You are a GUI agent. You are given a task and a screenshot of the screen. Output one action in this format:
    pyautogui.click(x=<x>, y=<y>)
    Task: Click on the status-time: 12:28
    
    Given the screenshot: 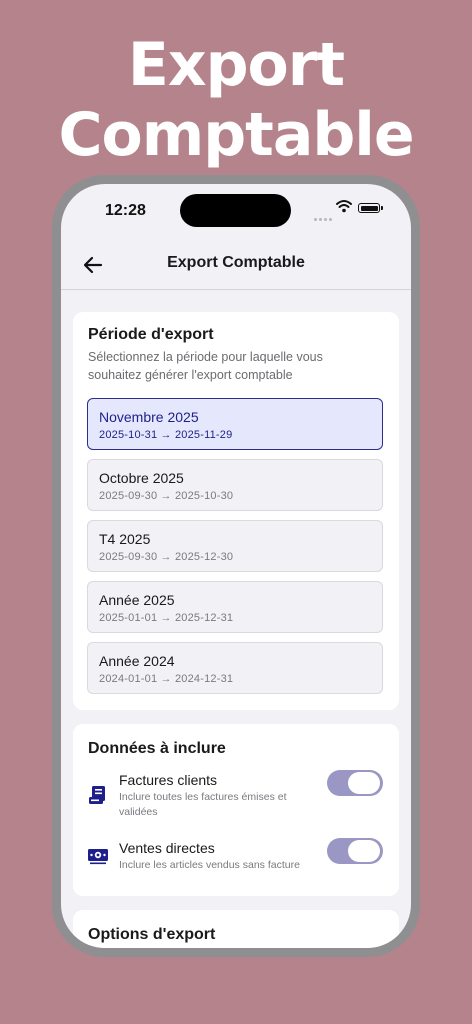 What is the action you would take?
    pyautogui.click(x=125, y=210)
    